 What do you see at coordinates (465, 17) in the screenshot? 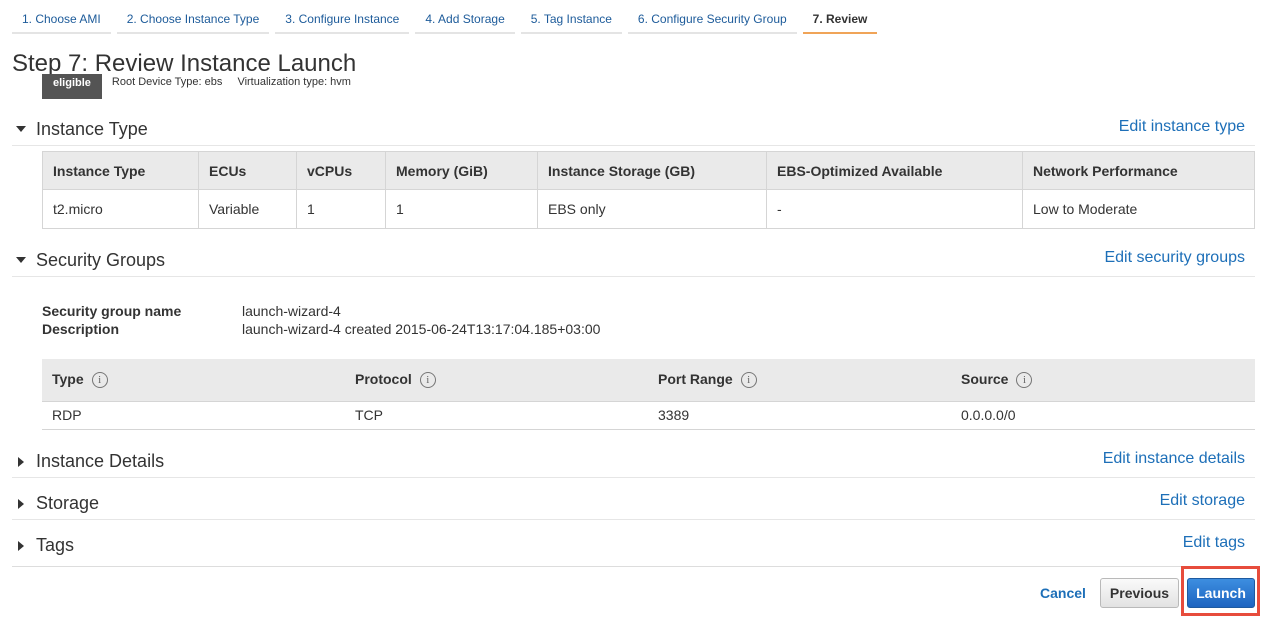
I see `wizard-step-add-storage: 4. Add Storage` at bounding box center [465, 17].